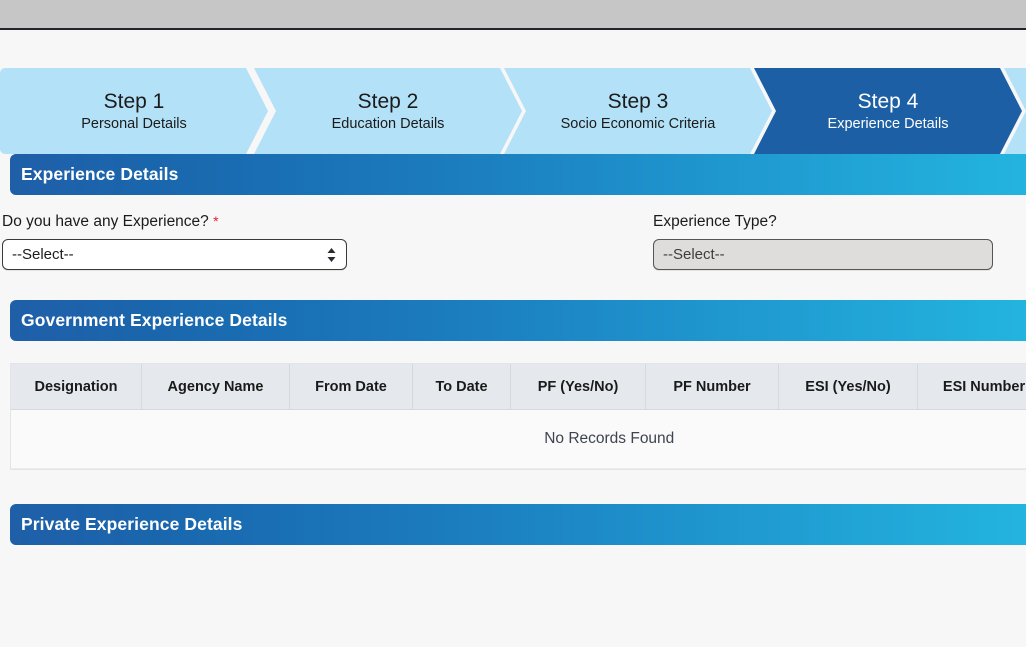  I want to click on table-body: No Records Found, so click(518, 439).